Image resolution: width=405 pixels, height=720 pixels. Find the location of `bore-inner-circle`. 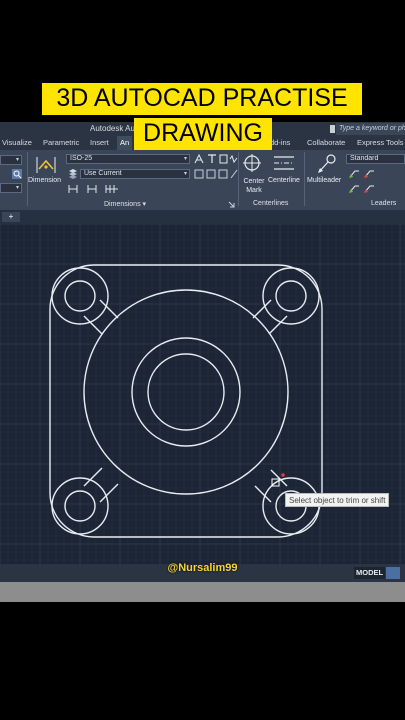

bore-inner-circle is located at coordinates (186, 392).